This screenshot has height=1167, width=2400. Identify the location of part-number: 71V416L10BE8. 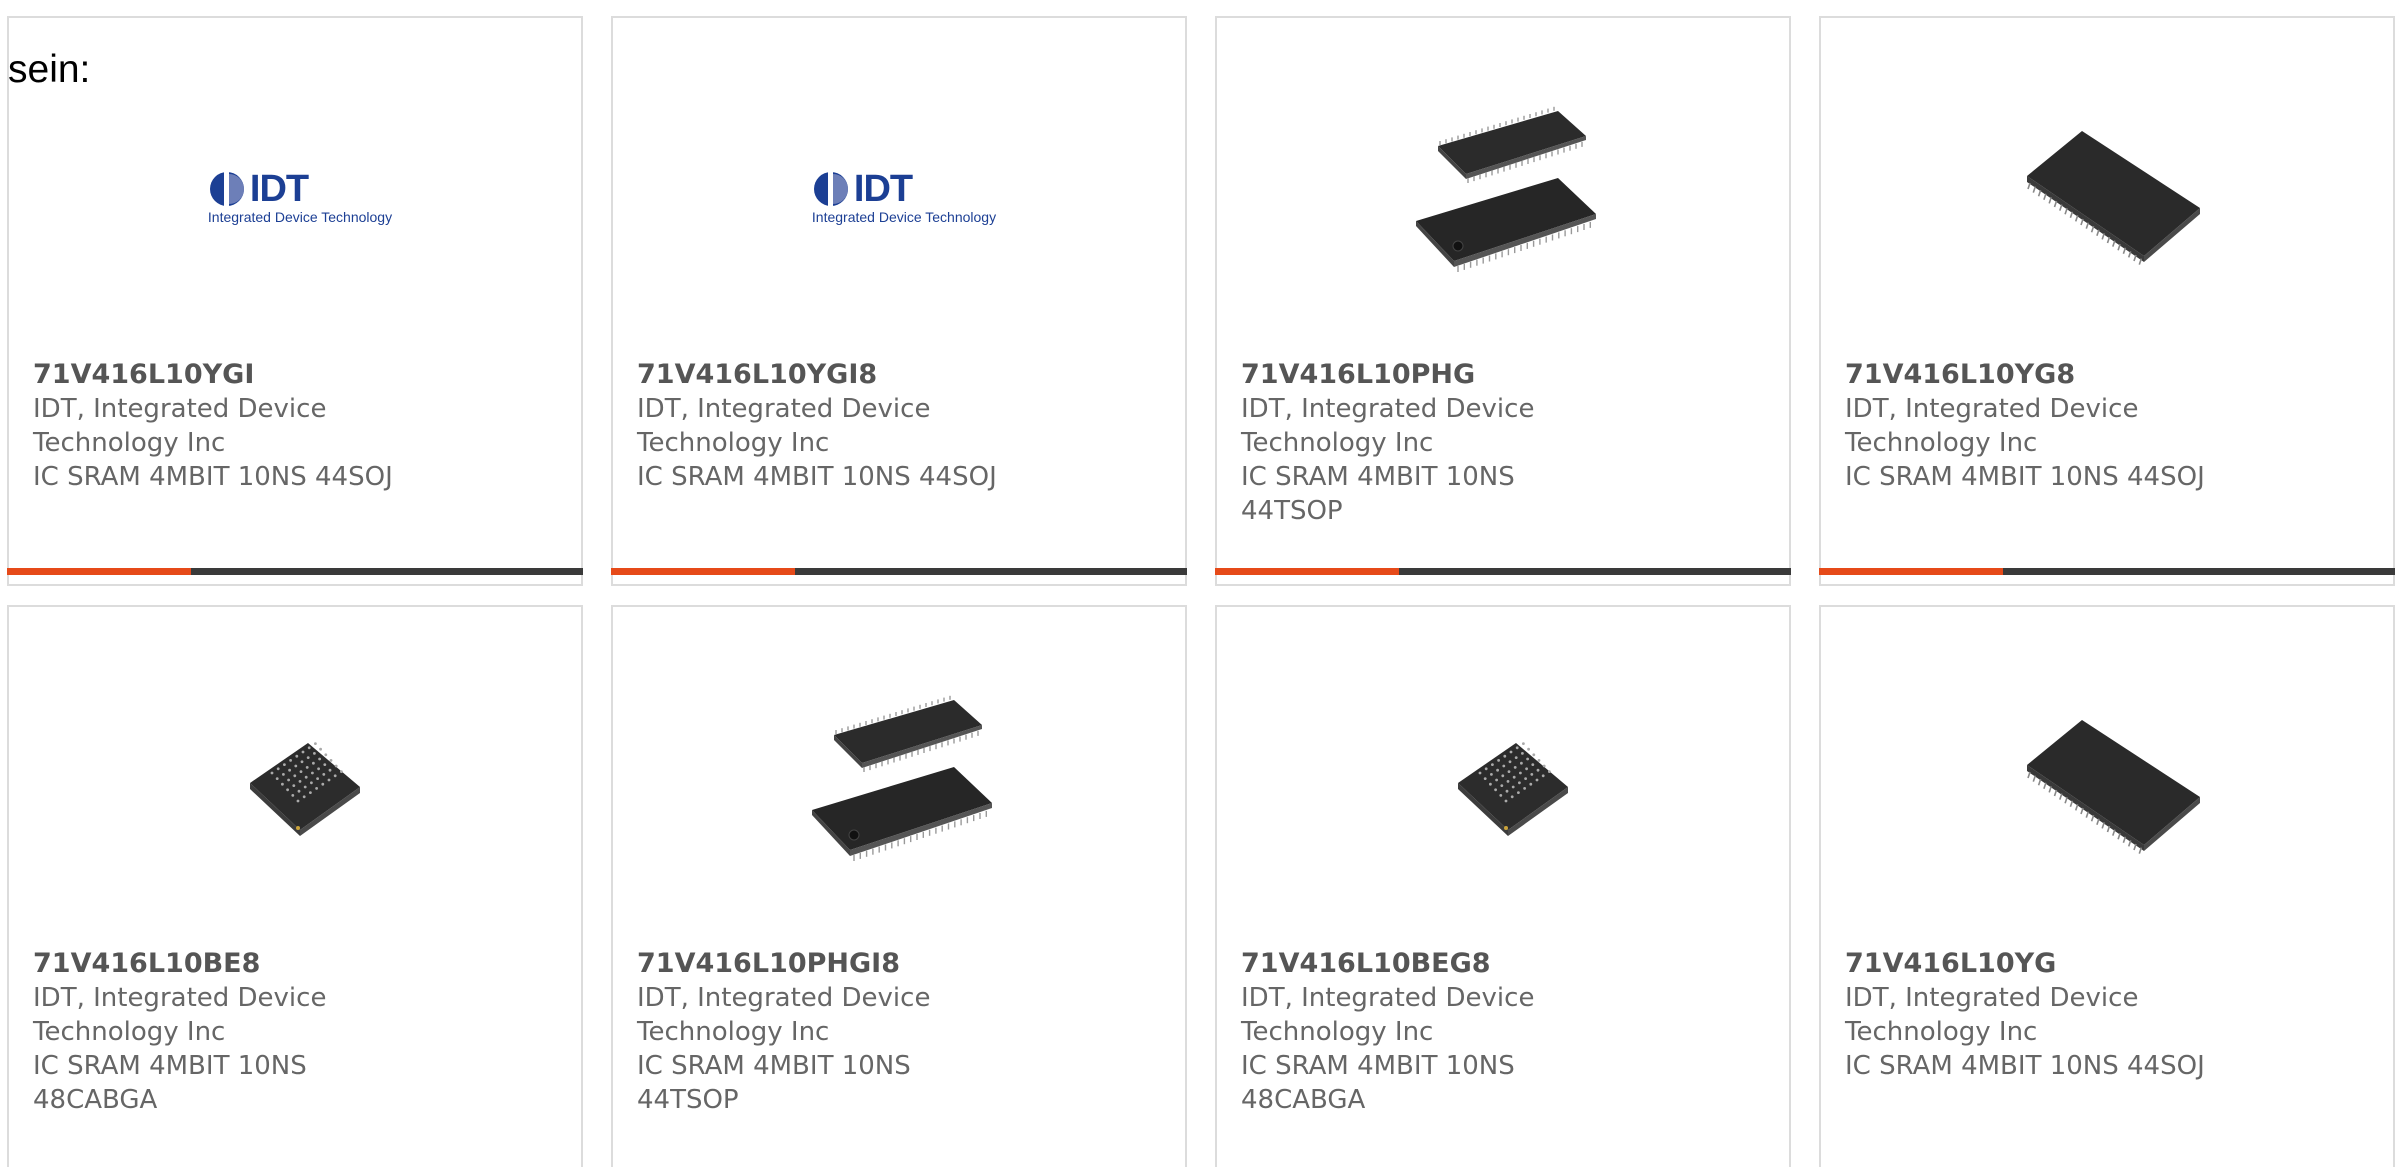
(213, 964).